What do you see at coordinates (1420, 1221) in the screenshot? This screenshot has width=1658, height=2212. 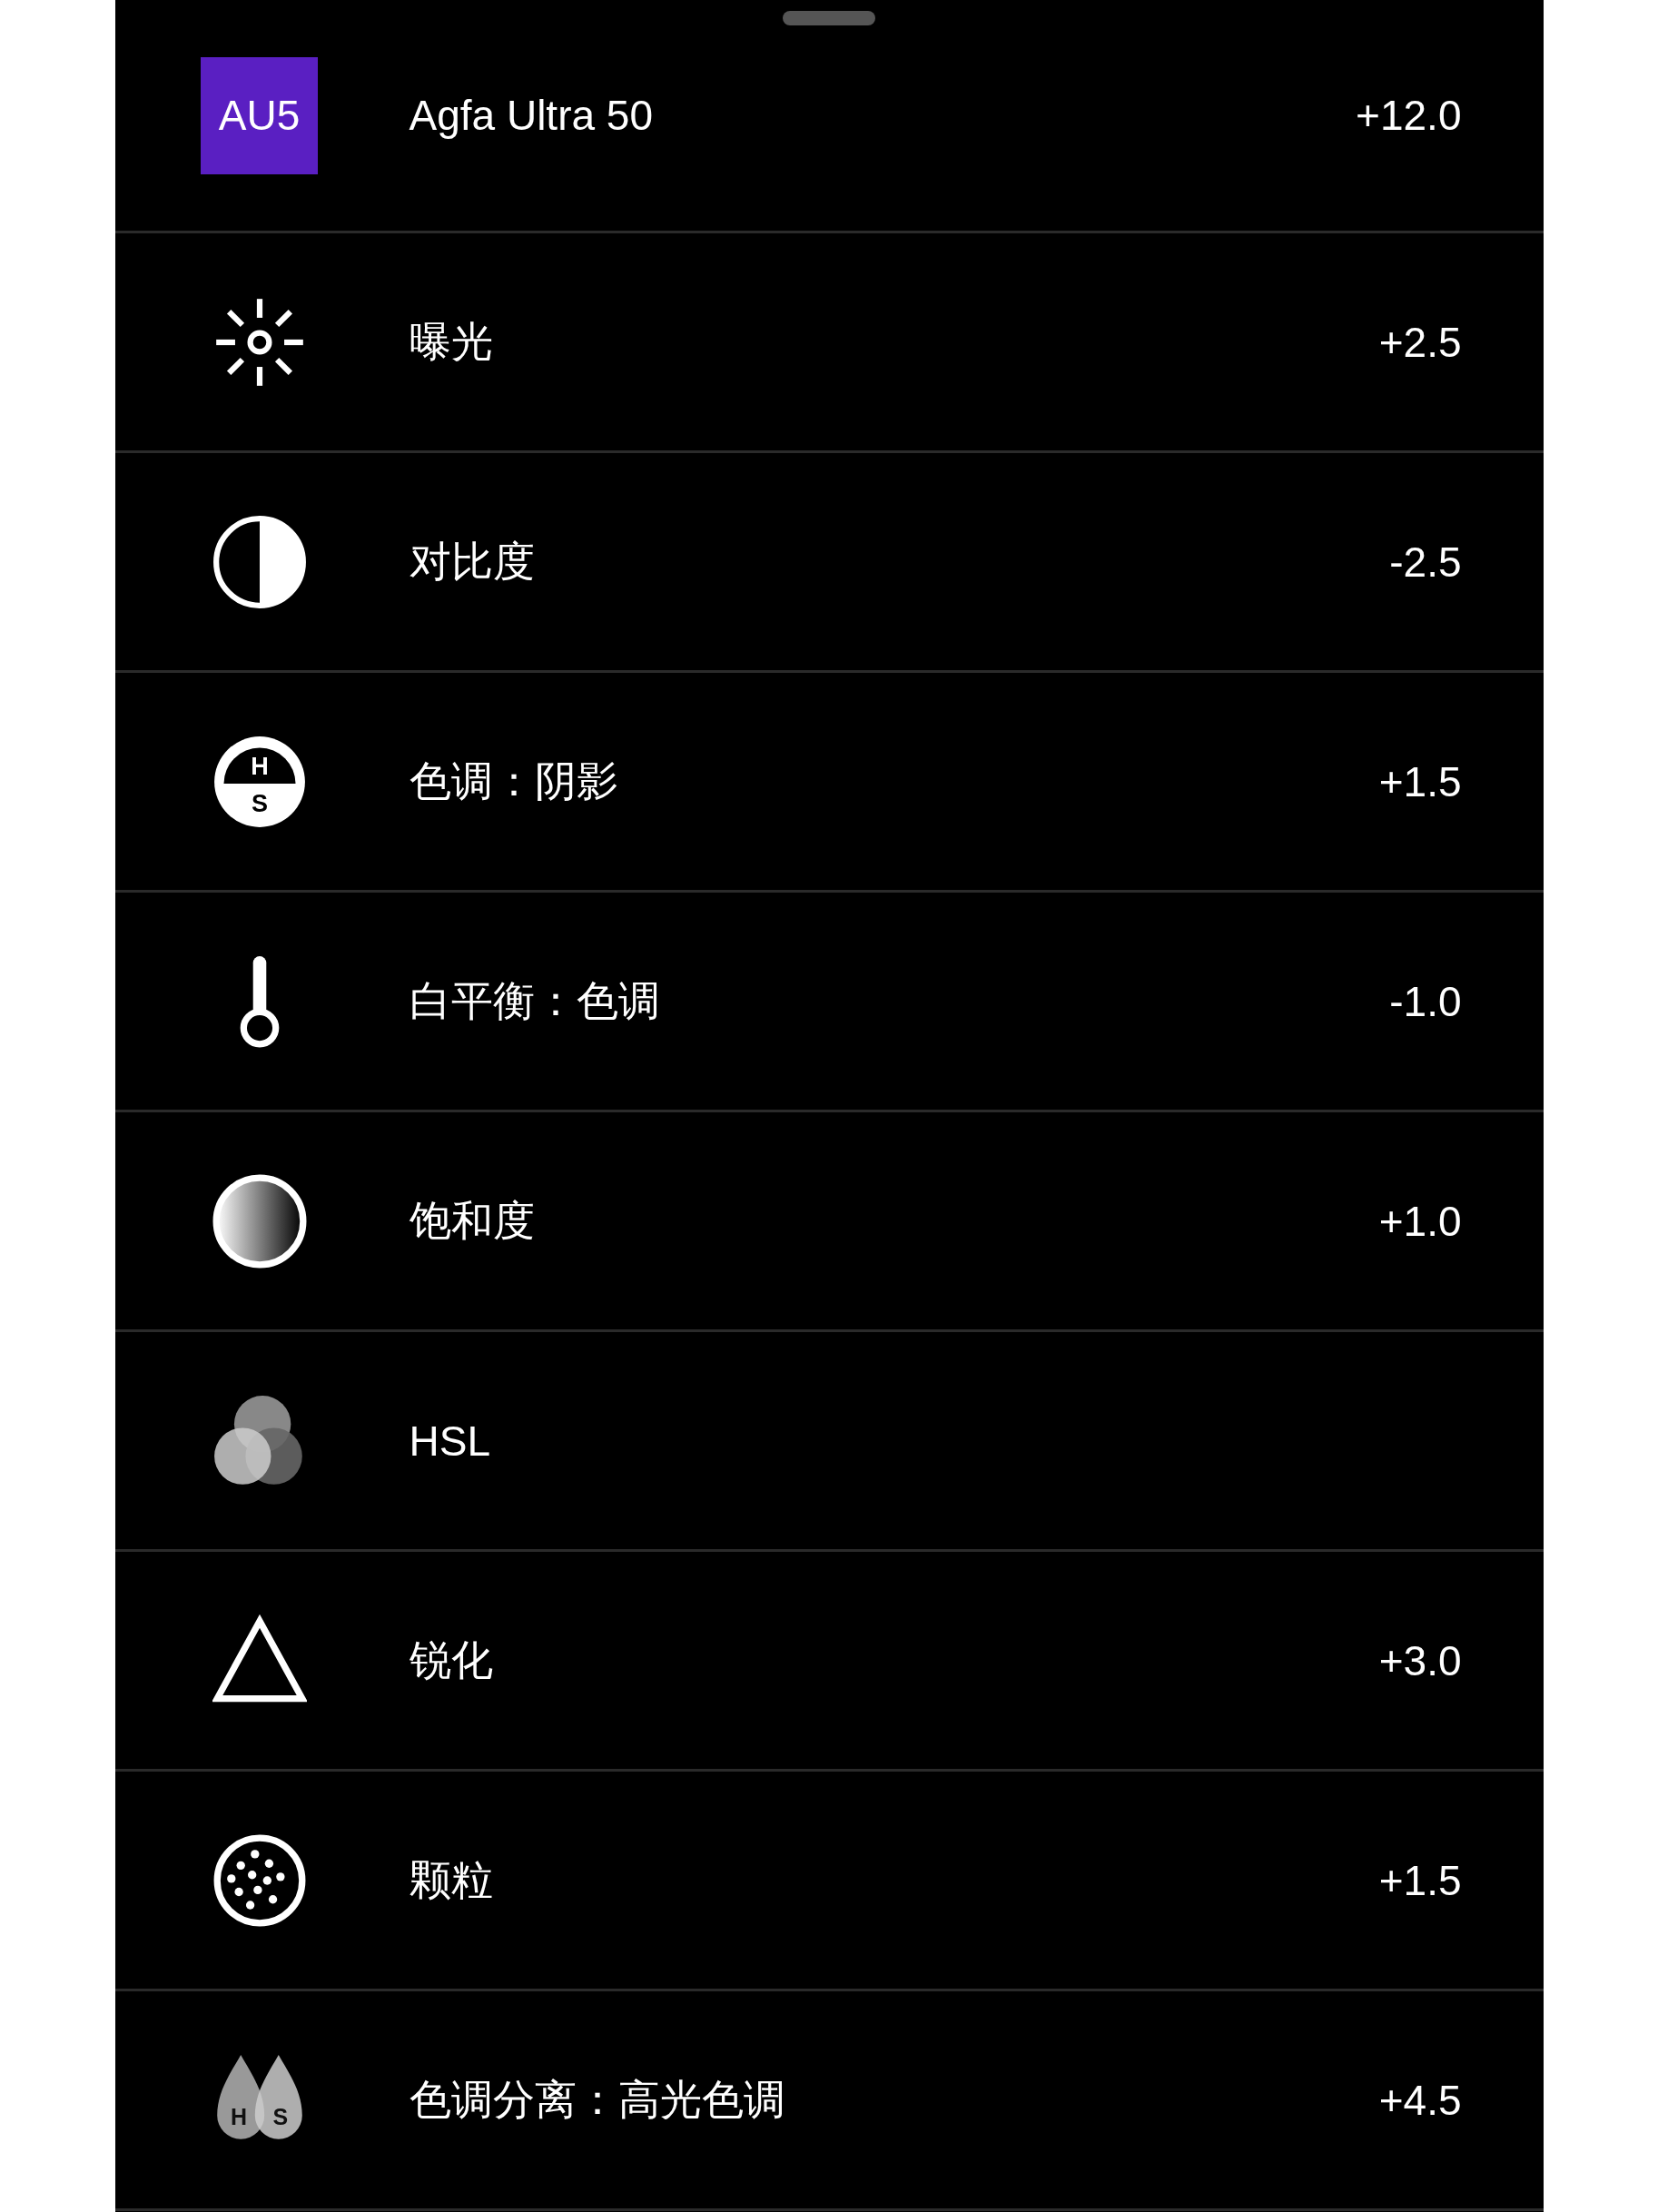 I see `adjustment-value: +1.0` at bounding box center [1420, 1221].